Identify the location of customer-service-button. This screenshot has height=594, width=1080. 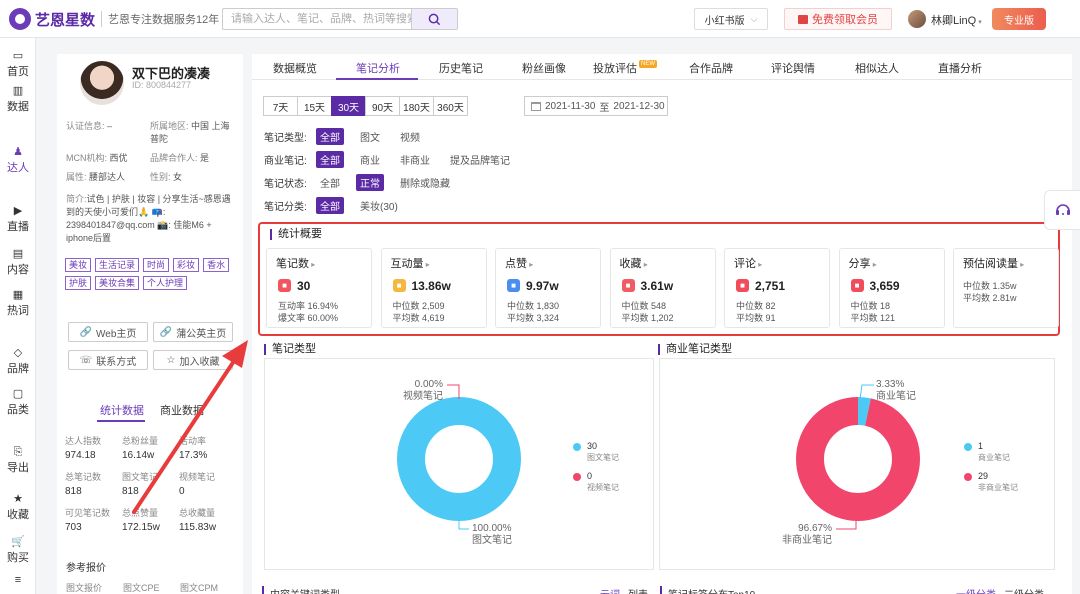
(1062, 210).